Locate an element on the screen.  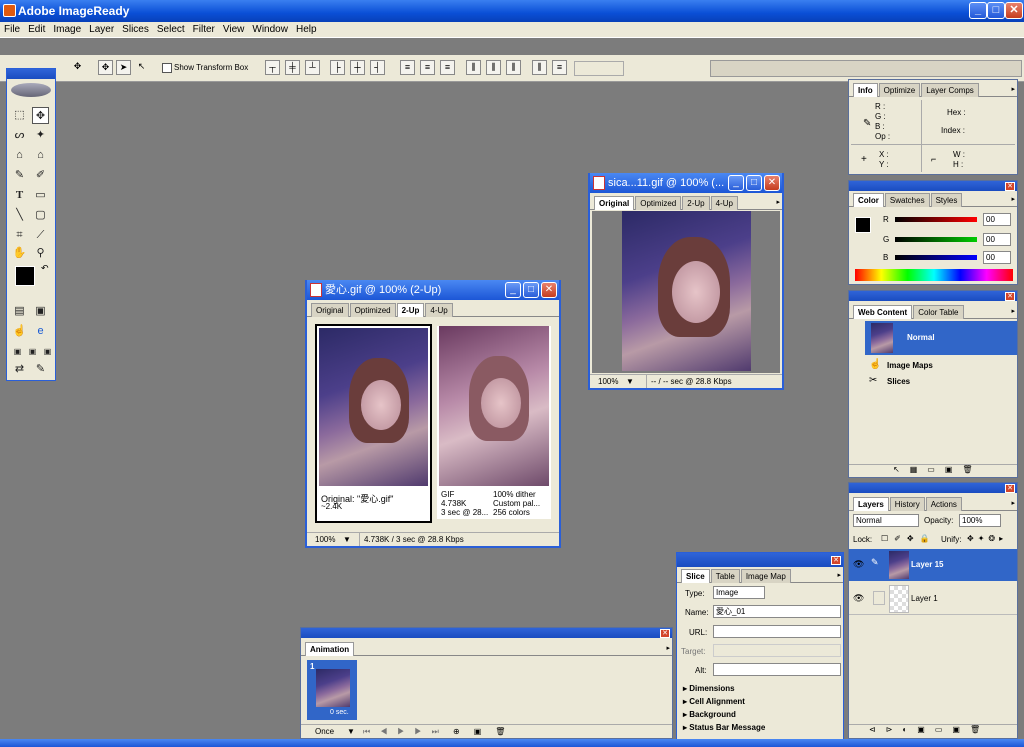
layer-select-icon: ✥ is located at coordinates (105, 67).